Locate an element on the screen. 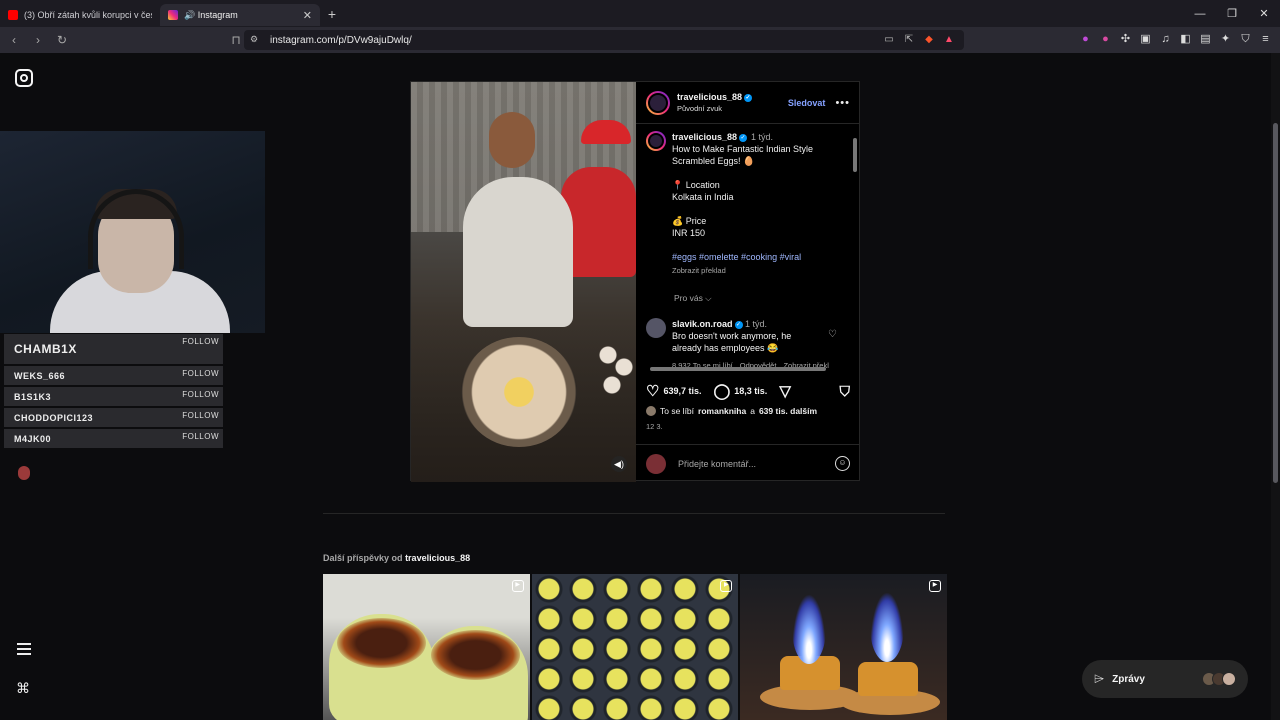  sidebar-icon: ◧ is located at coordinates (1185, 39).